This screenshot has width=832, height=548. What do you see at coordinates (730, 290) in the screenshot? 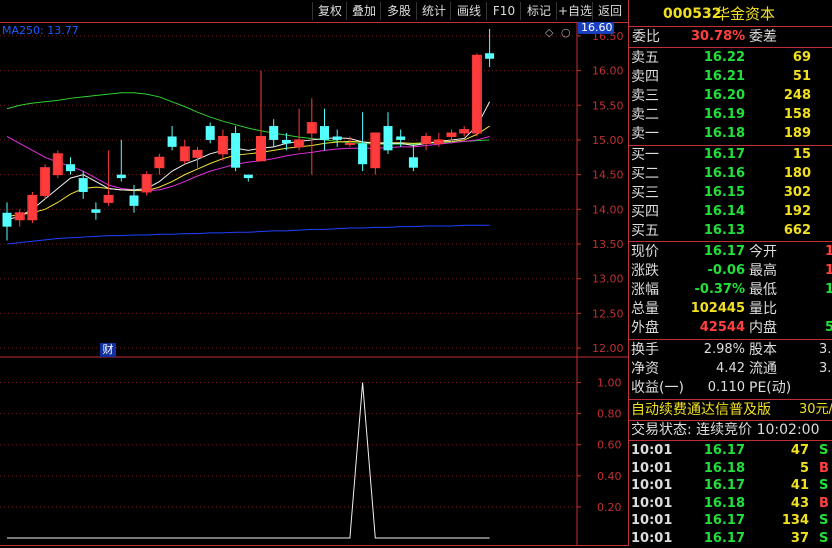
I see `quote-row: 涨幅 -0.37% 最低 1` at bounding box center [730, 290].